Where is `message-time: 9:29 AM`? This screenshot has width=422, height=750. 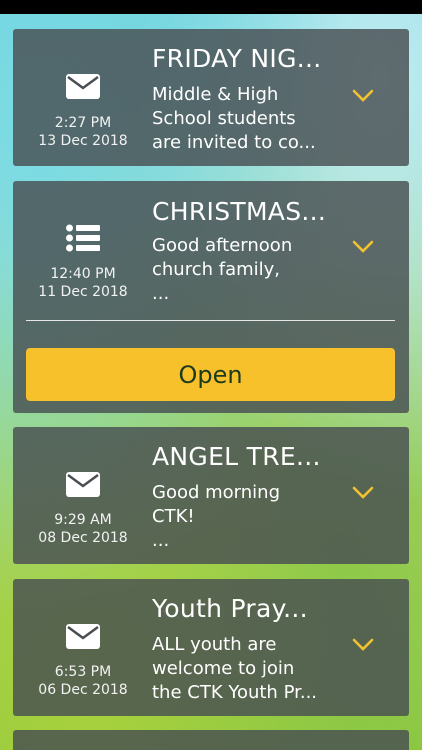
message-time: 9:29 AM is located at coordinates (83, 520).